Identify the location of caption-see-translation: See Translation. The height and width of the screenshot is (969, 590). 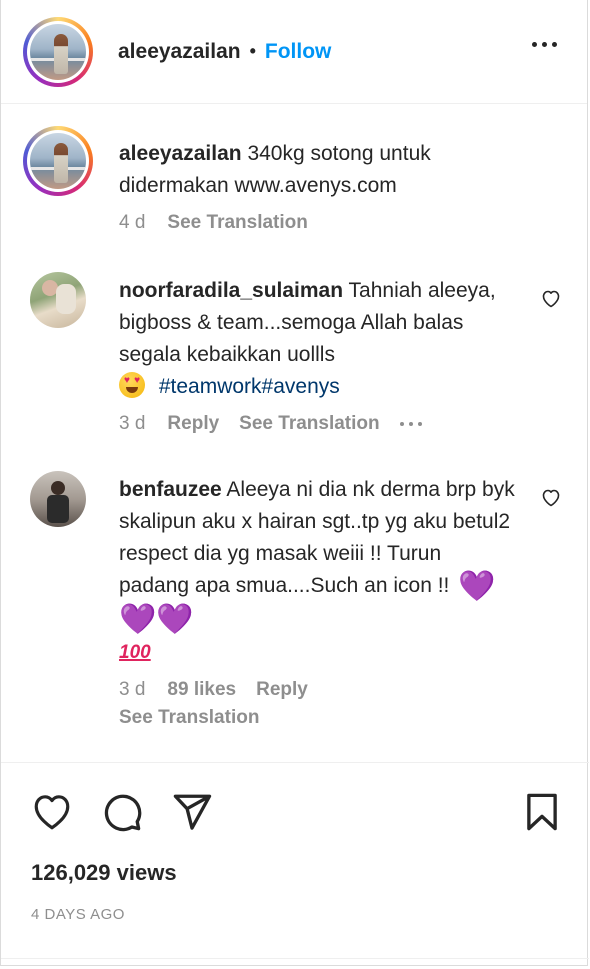
(237, 223).